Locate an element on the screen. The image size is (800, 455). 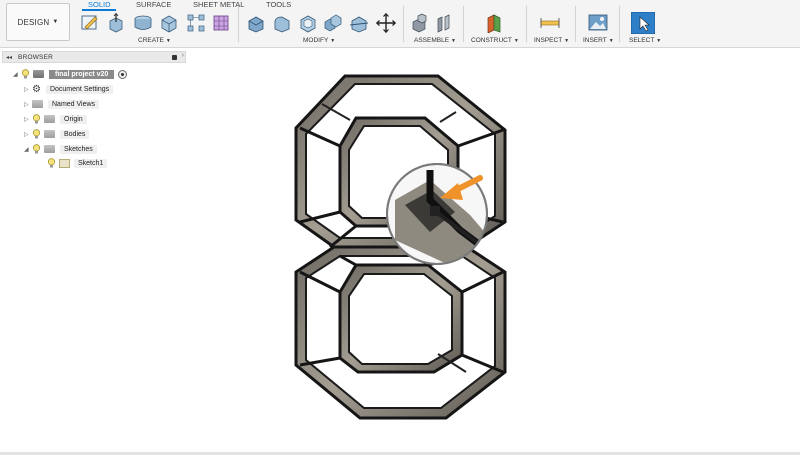
tree-item-sketch1: Sketch1 is located at coordinates (77, 163).